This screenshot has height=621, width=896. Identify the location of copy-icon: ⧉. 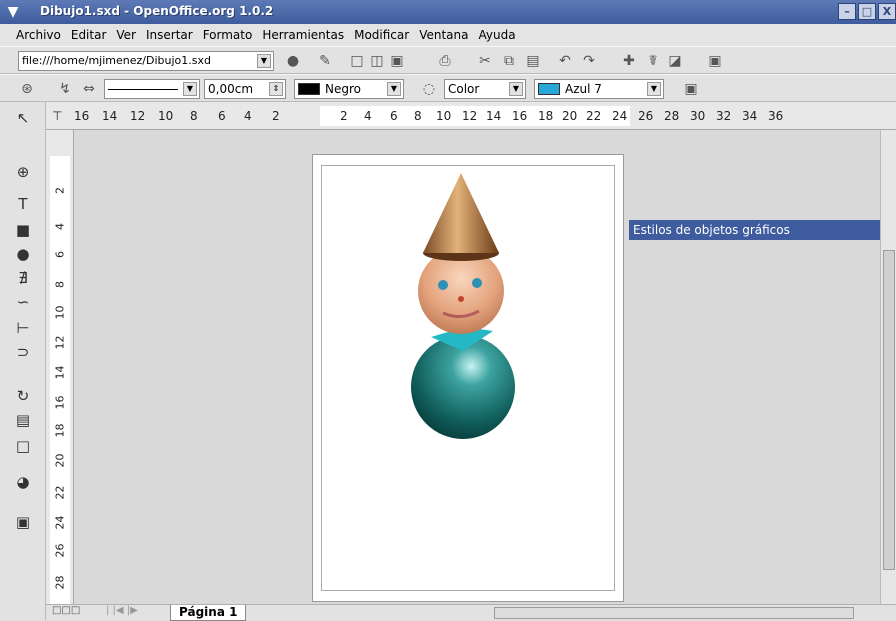
(509, 61).